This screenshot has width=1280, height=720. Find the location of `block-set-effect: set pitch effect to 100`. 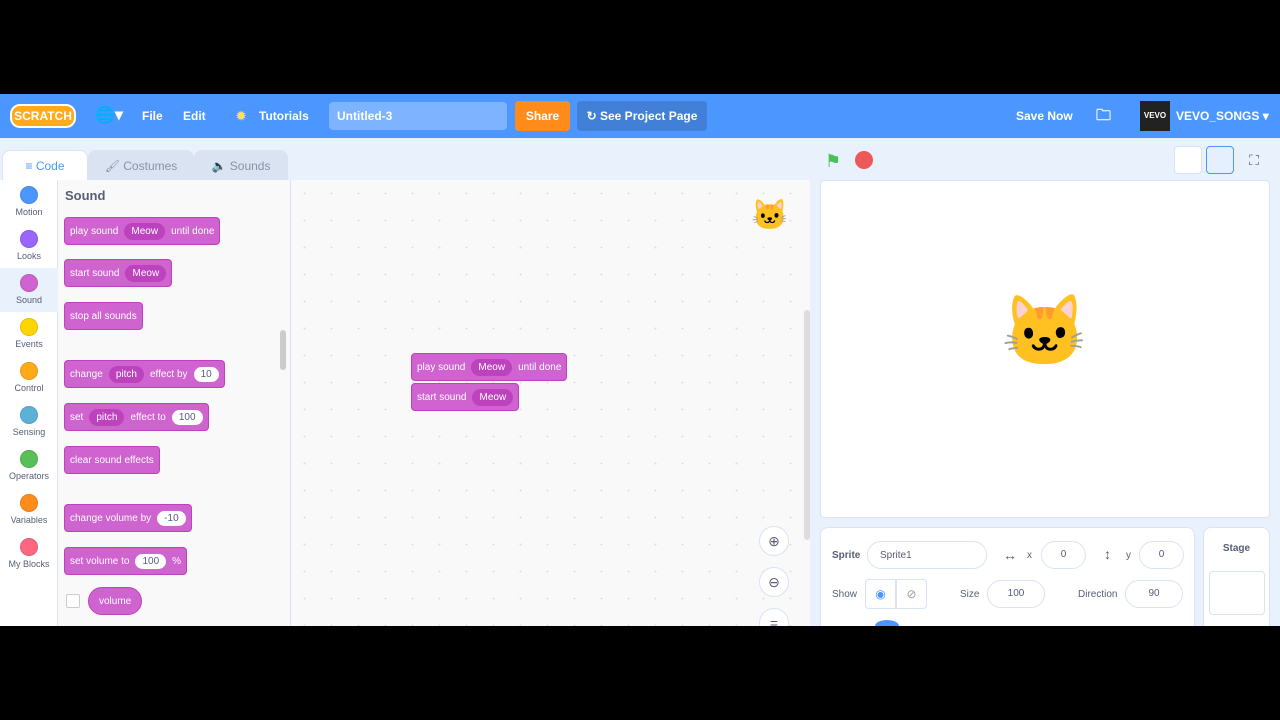

block-set-effect: set pitch effect to 100 is located at coordinates (136, 417).